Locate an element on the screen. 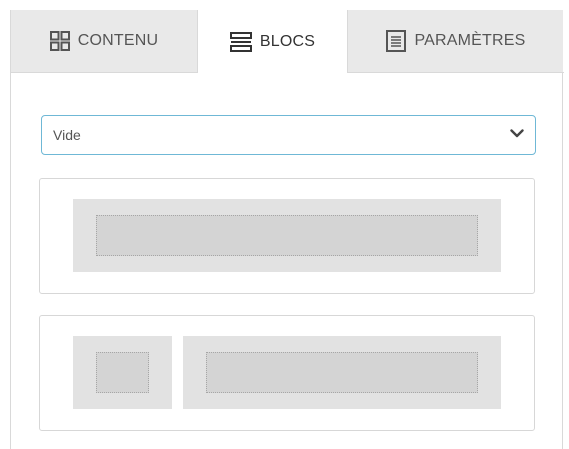  grid-icon is located at coordinates (59, 41).